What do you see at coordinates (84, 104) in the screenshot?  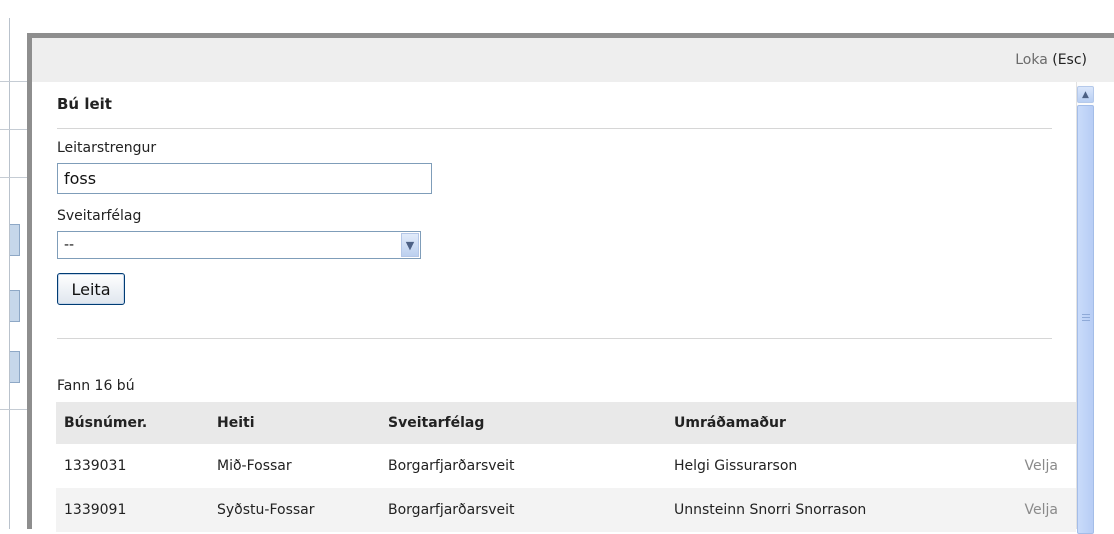 I see `modal-title: Bú leit` at bounding box center [84, 104].